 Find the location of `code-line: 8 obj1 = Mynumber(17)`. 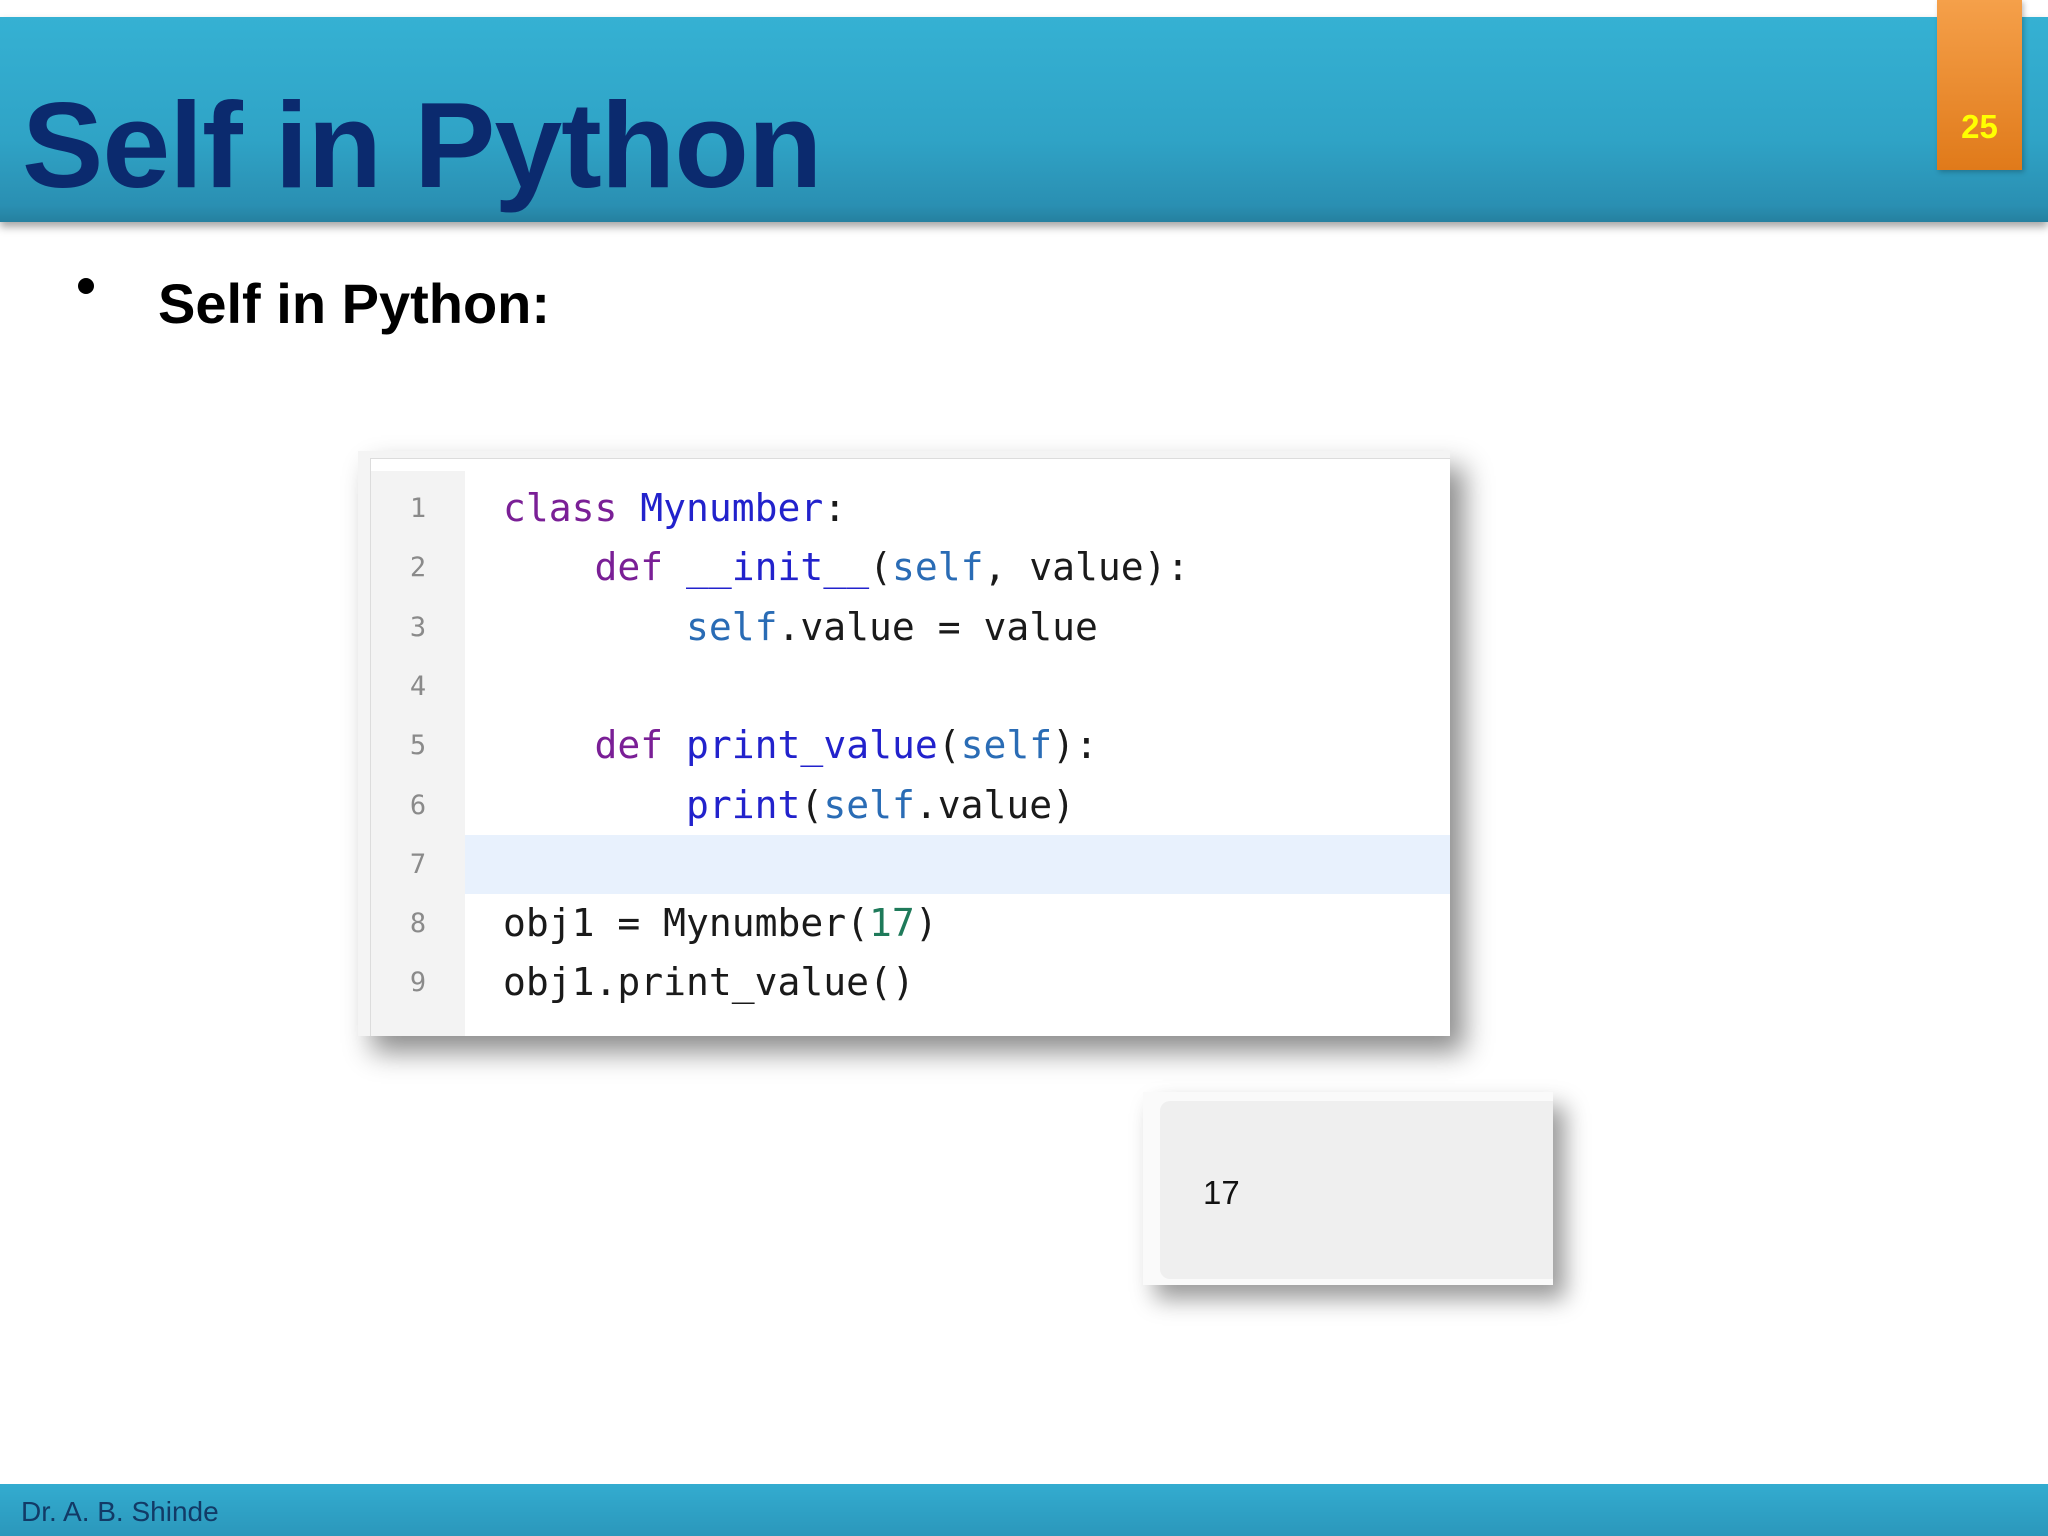

code-line: 8 obj1 = Mynumber(17) is located at coordinates (910, 923).